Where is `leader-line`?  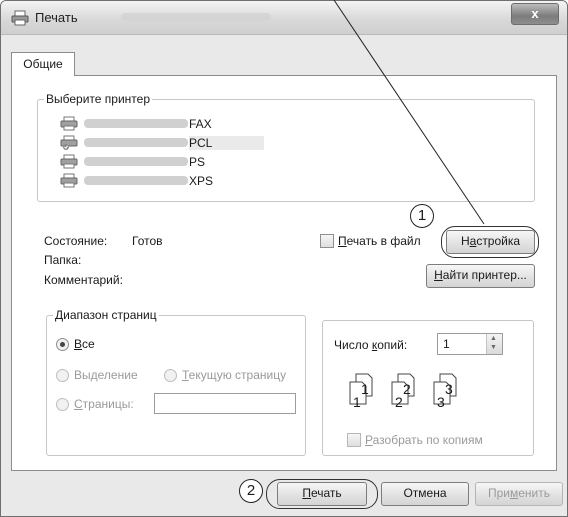
leader-line is located at coordinates (409, 112).